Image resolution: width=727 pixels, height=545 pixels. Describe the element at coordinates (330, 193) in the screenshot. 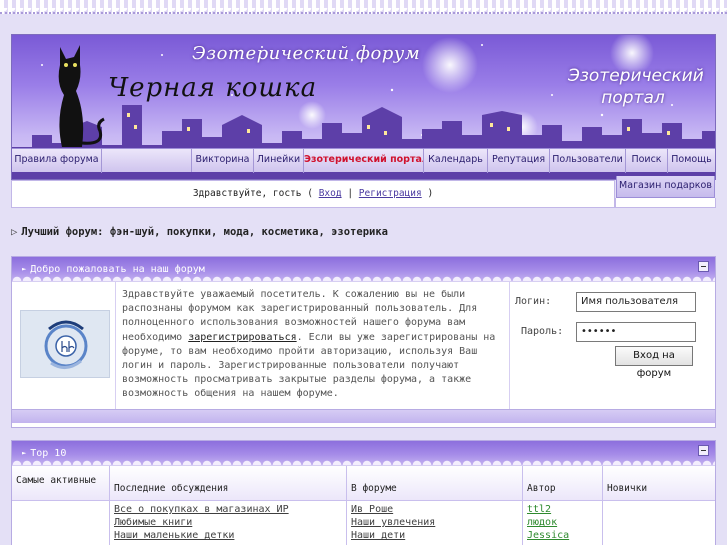

I see `login-link: Вход` at that location.